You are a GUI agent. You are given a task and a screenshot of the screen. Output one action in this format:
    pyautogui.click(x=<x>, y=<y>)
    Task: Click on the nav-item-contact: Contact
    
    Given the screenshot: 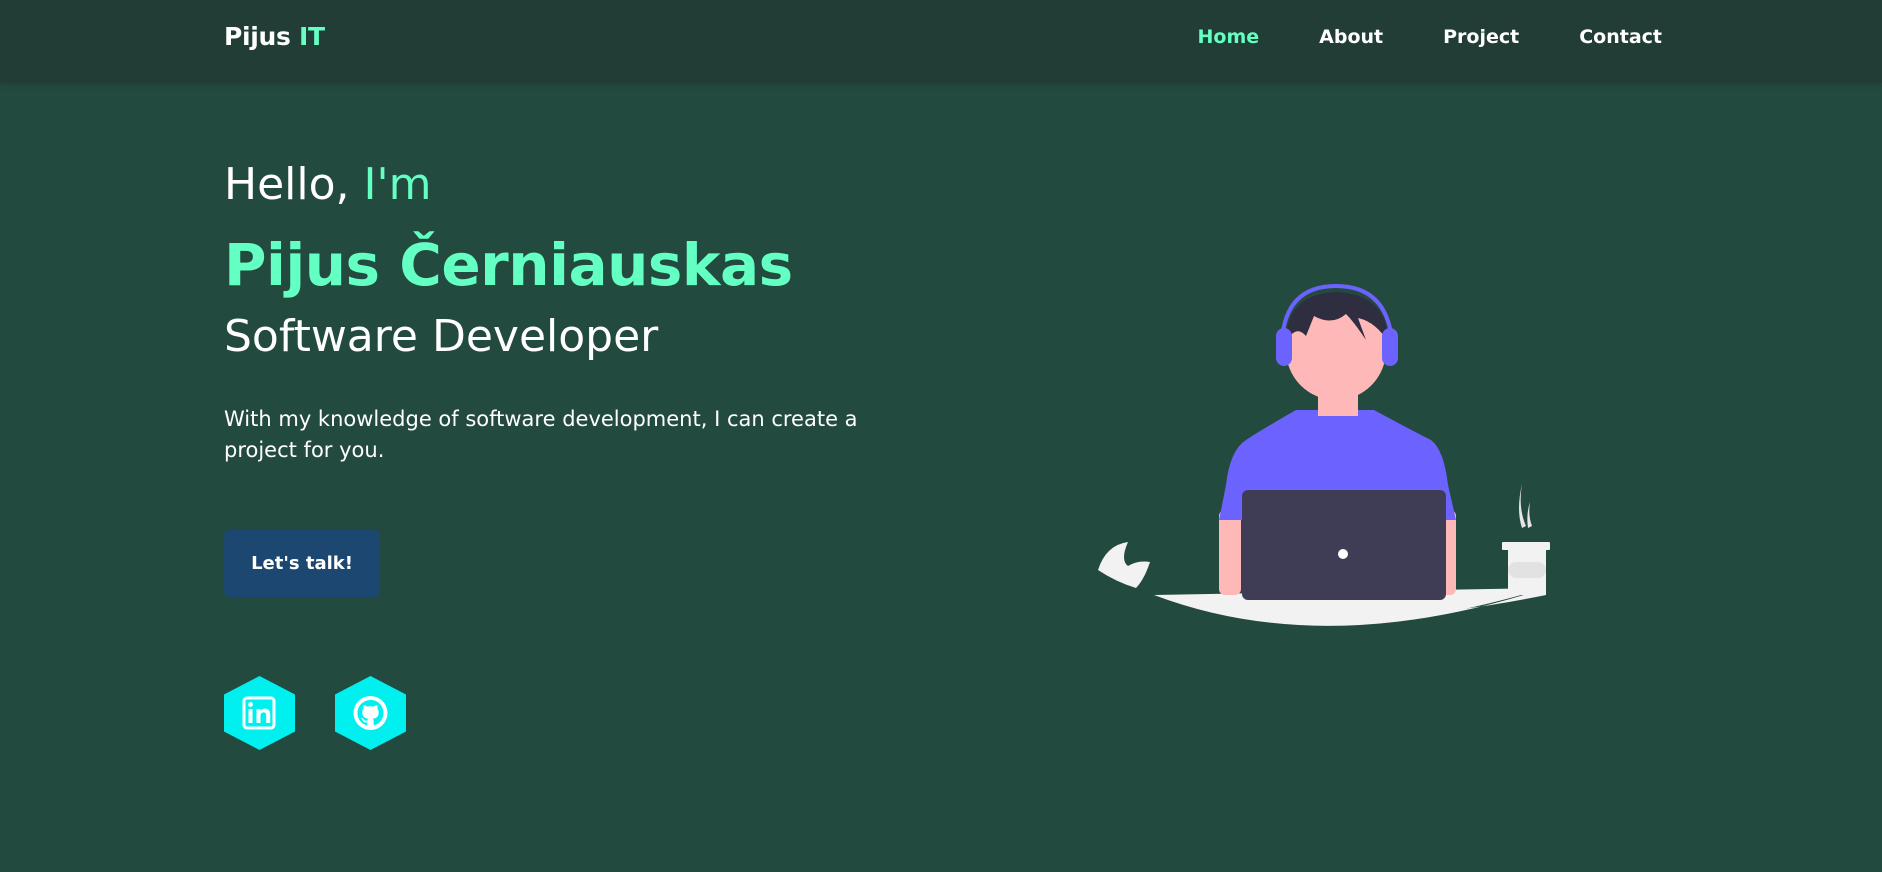 What is the action you would take?
    pyautogui.click(x=1620, y=37)
    